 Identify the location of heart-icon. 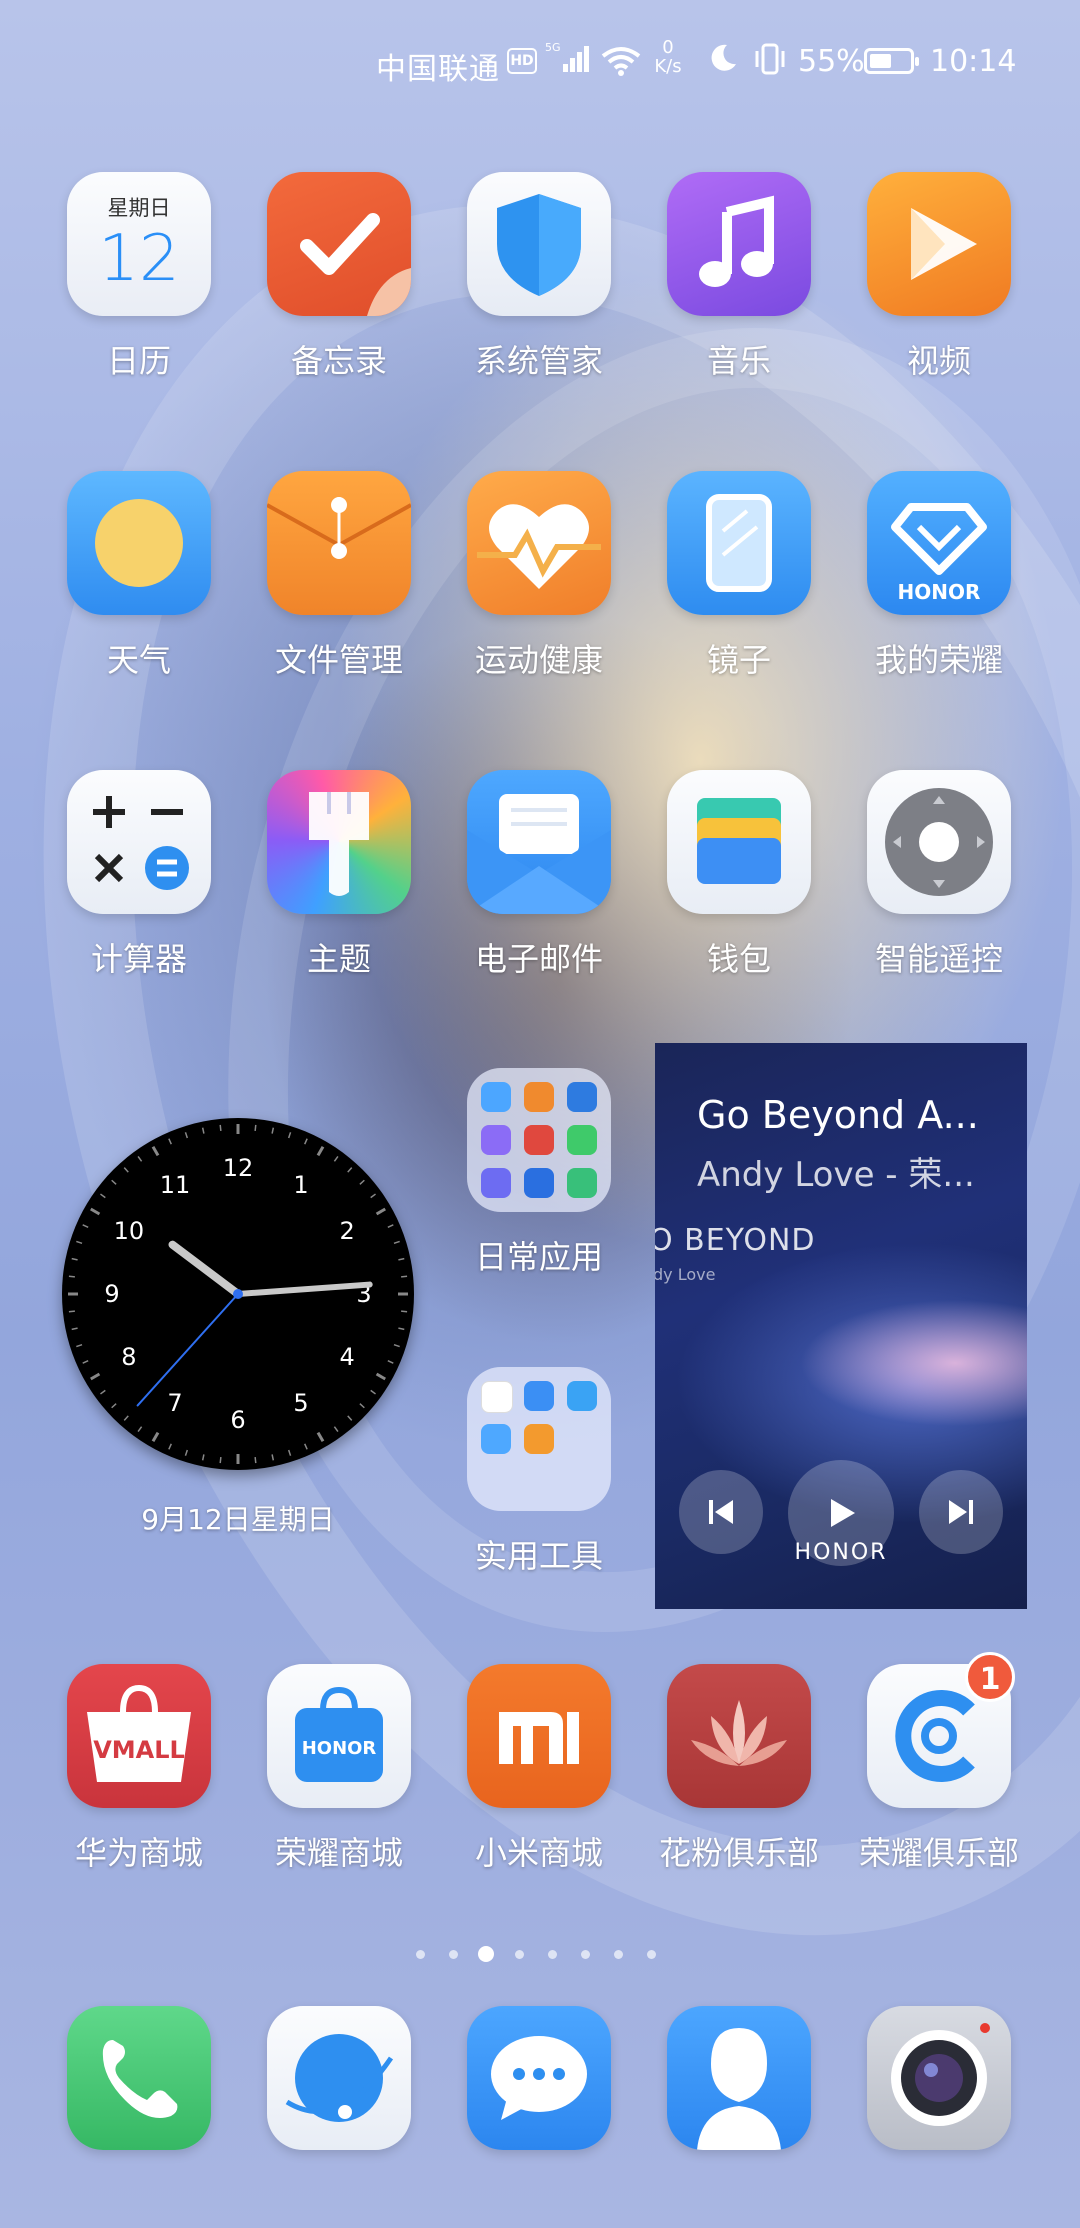
(539, 543).